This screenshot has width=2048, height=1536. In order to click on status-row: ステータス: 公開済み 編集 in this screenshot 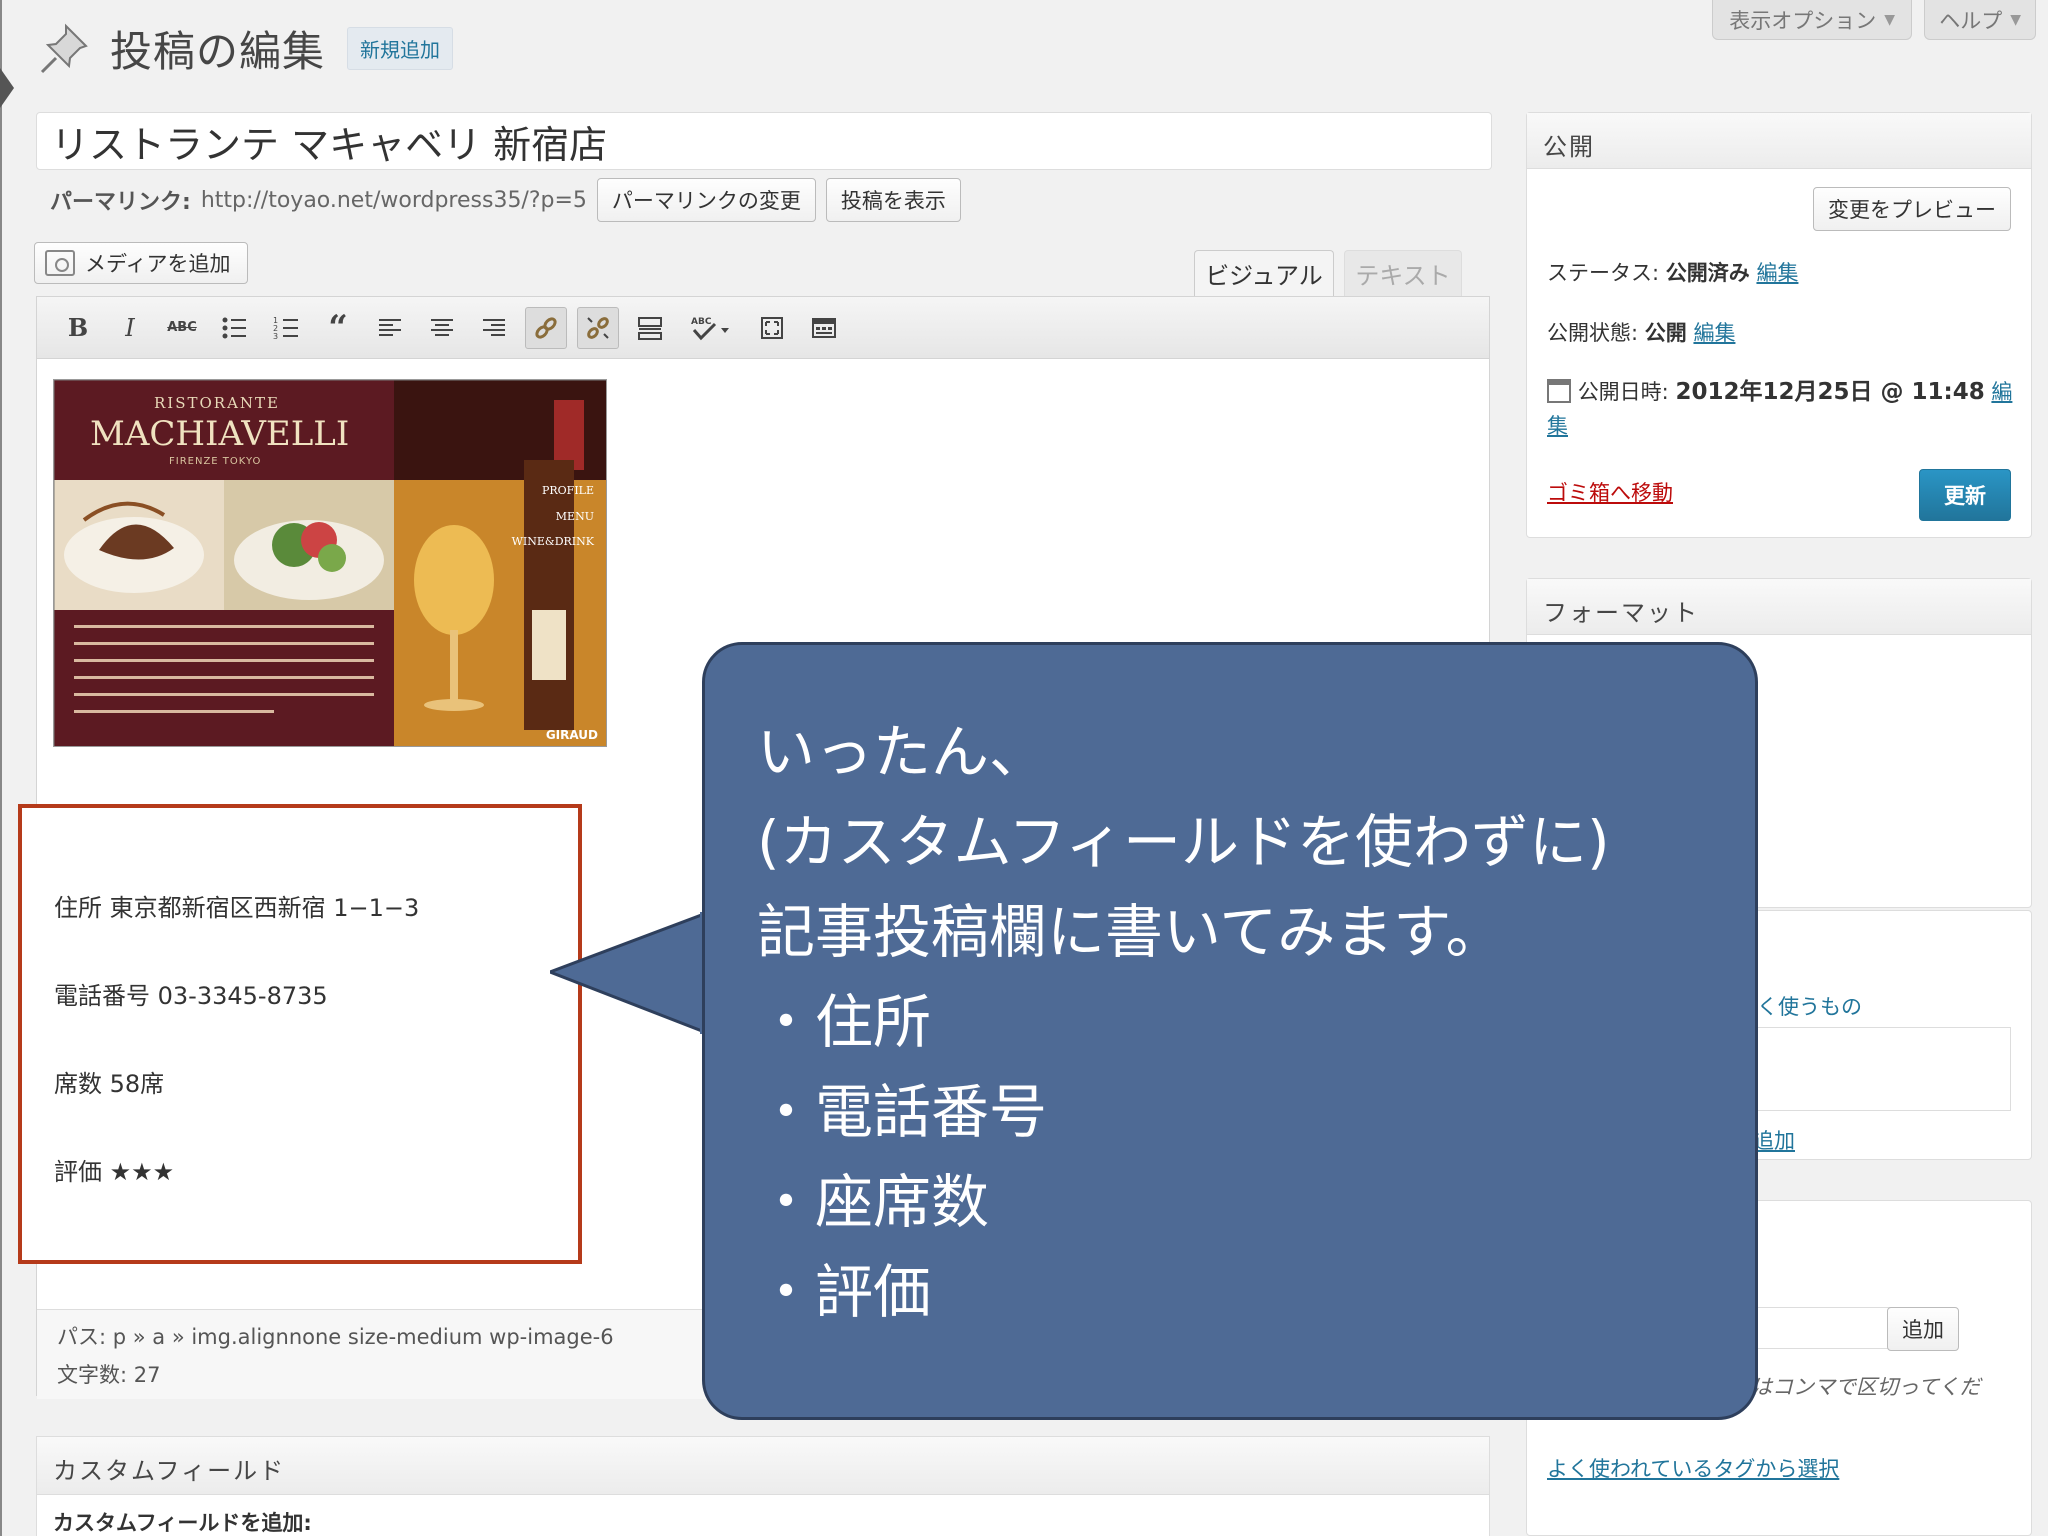, I will do `click(1672, 272)`.